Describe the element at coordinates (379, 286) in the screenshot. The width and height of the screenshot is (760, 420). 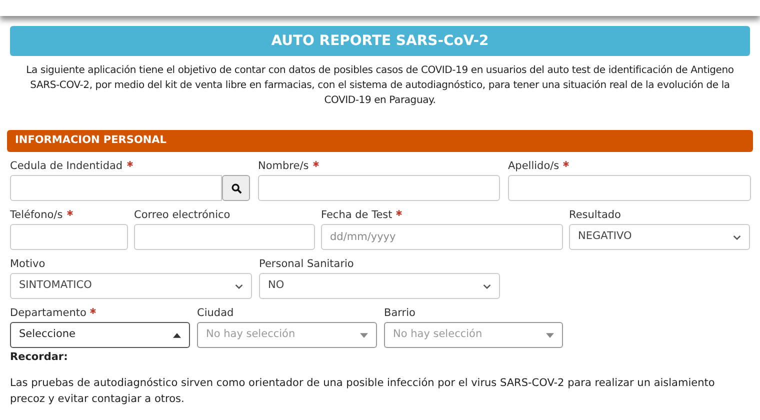
I see `select-dropdown: NO` at that location.